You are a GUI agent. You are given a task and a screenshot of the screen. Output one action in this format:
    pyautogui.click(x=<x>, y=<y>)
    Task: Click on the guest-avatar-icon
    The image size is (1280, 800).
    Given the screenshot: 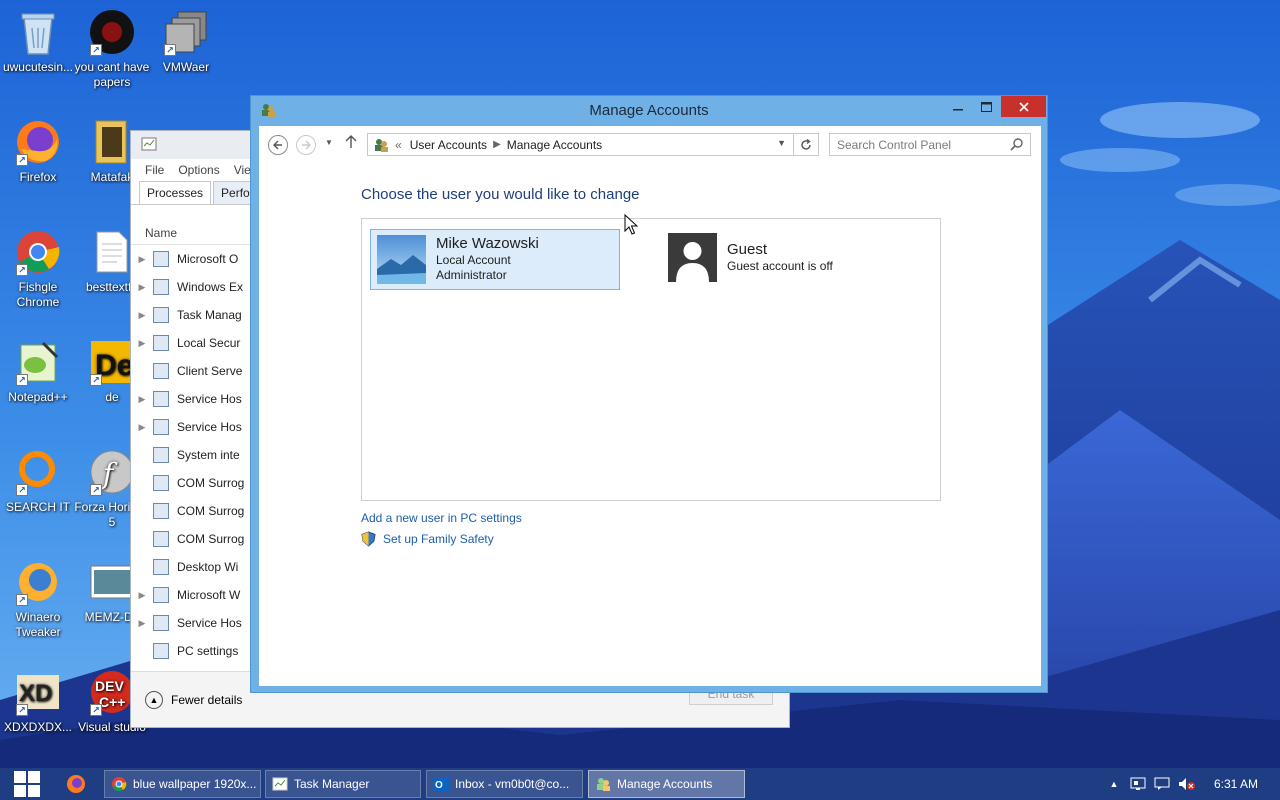 What is the action you would take?
    pyautogui.click(x=692, y=257)
    